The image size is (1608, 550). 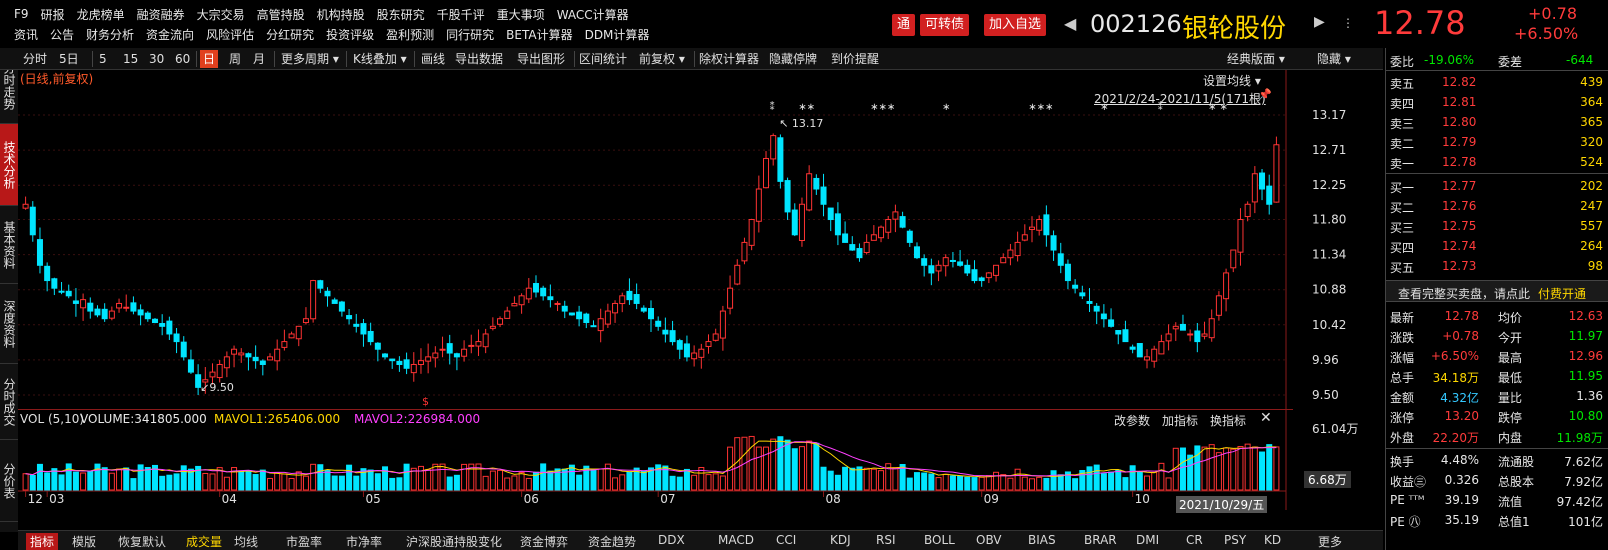 What do you see at coordinates (182, 59) in the screenshot?
I see `toolbar-item-5: 60` at bounding box center [182, 59].